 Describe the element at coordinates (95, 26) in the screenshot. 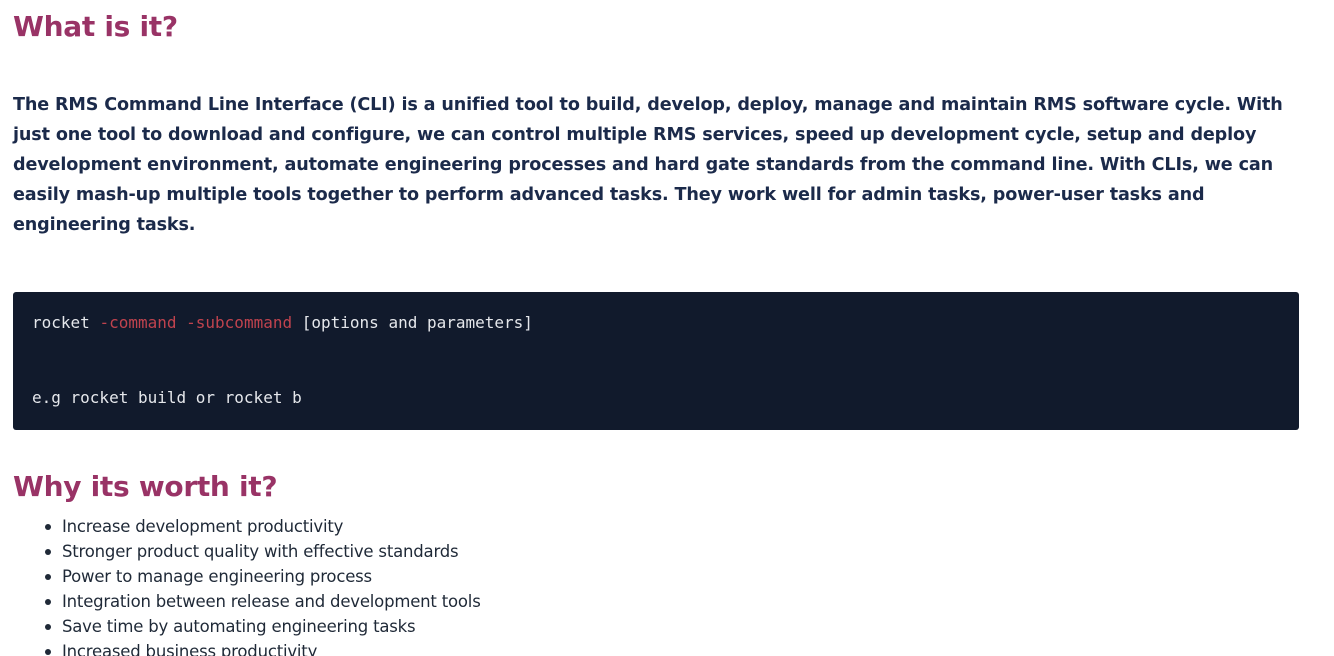

I see `what-is-it-heading: What is it?` at that location.